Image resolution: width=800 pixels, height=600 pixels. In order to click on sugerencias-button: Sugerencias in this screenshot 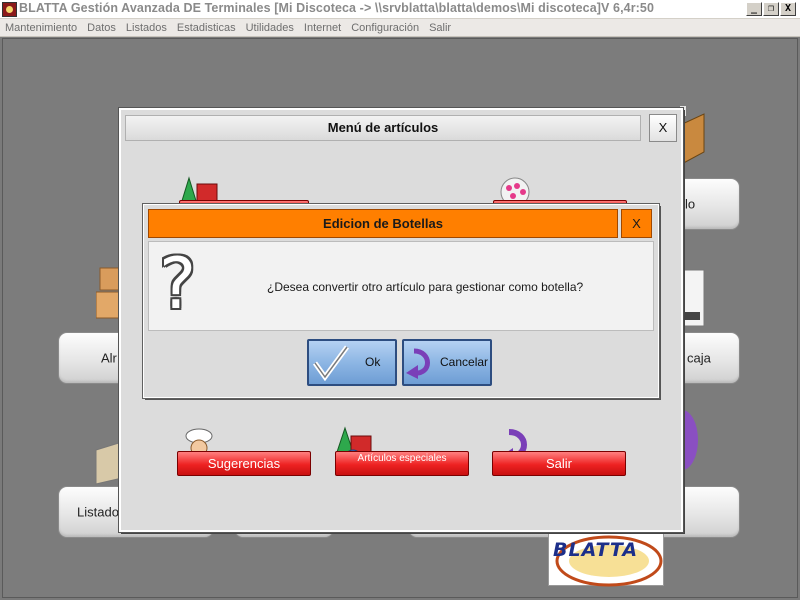, I will do `click(244, 463)`.